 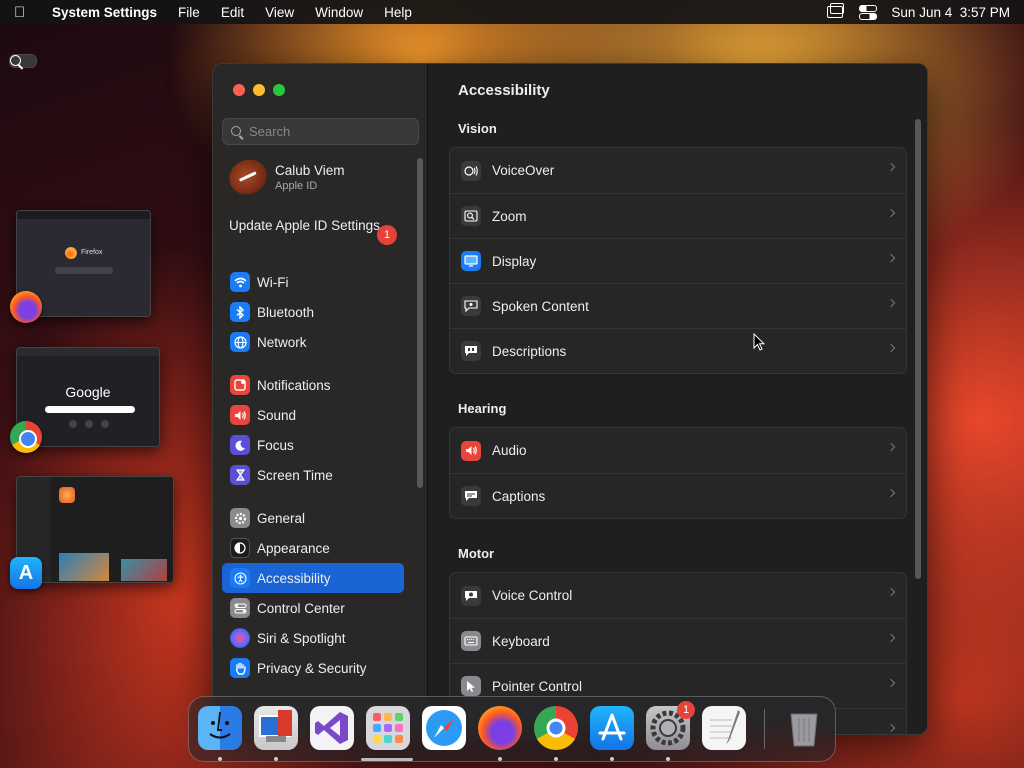 What do you see at coordinates (293, 548) in the screenshot?
I see `sidebar-item-label: Appearance` at bounding box center [293, 548].